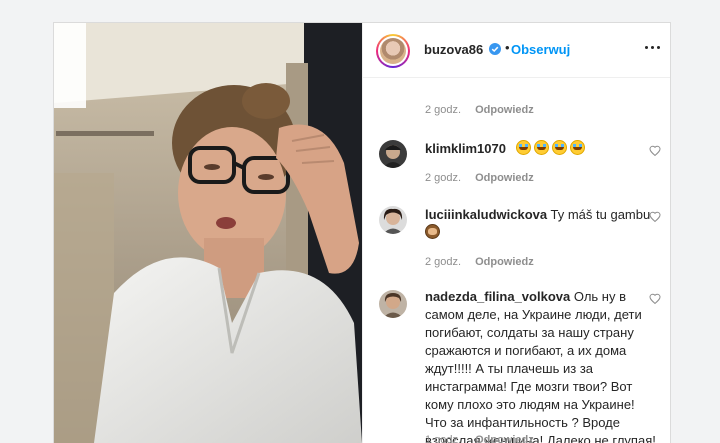 This screenshot has height=443, width=720. I want to click on comment-text: luciiinkaludwickova Ty máš tu gambu, so click(542, 224).